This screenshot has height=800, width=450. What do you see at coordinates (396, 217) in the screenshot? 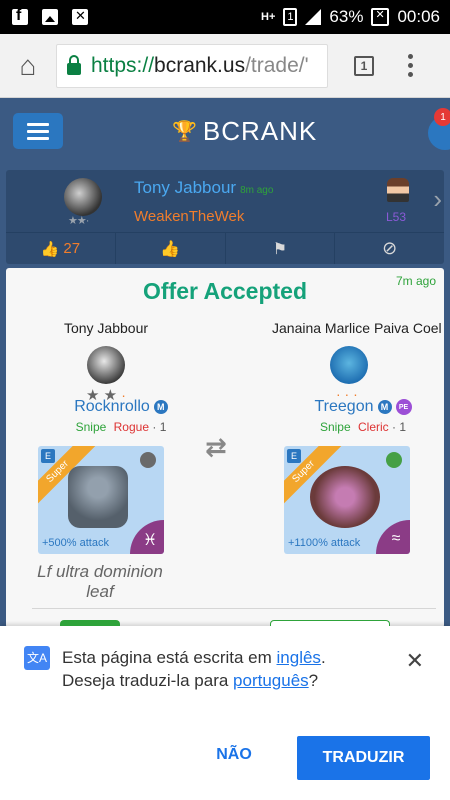
I see `level-label: L53` at bounding box center [396, 217].